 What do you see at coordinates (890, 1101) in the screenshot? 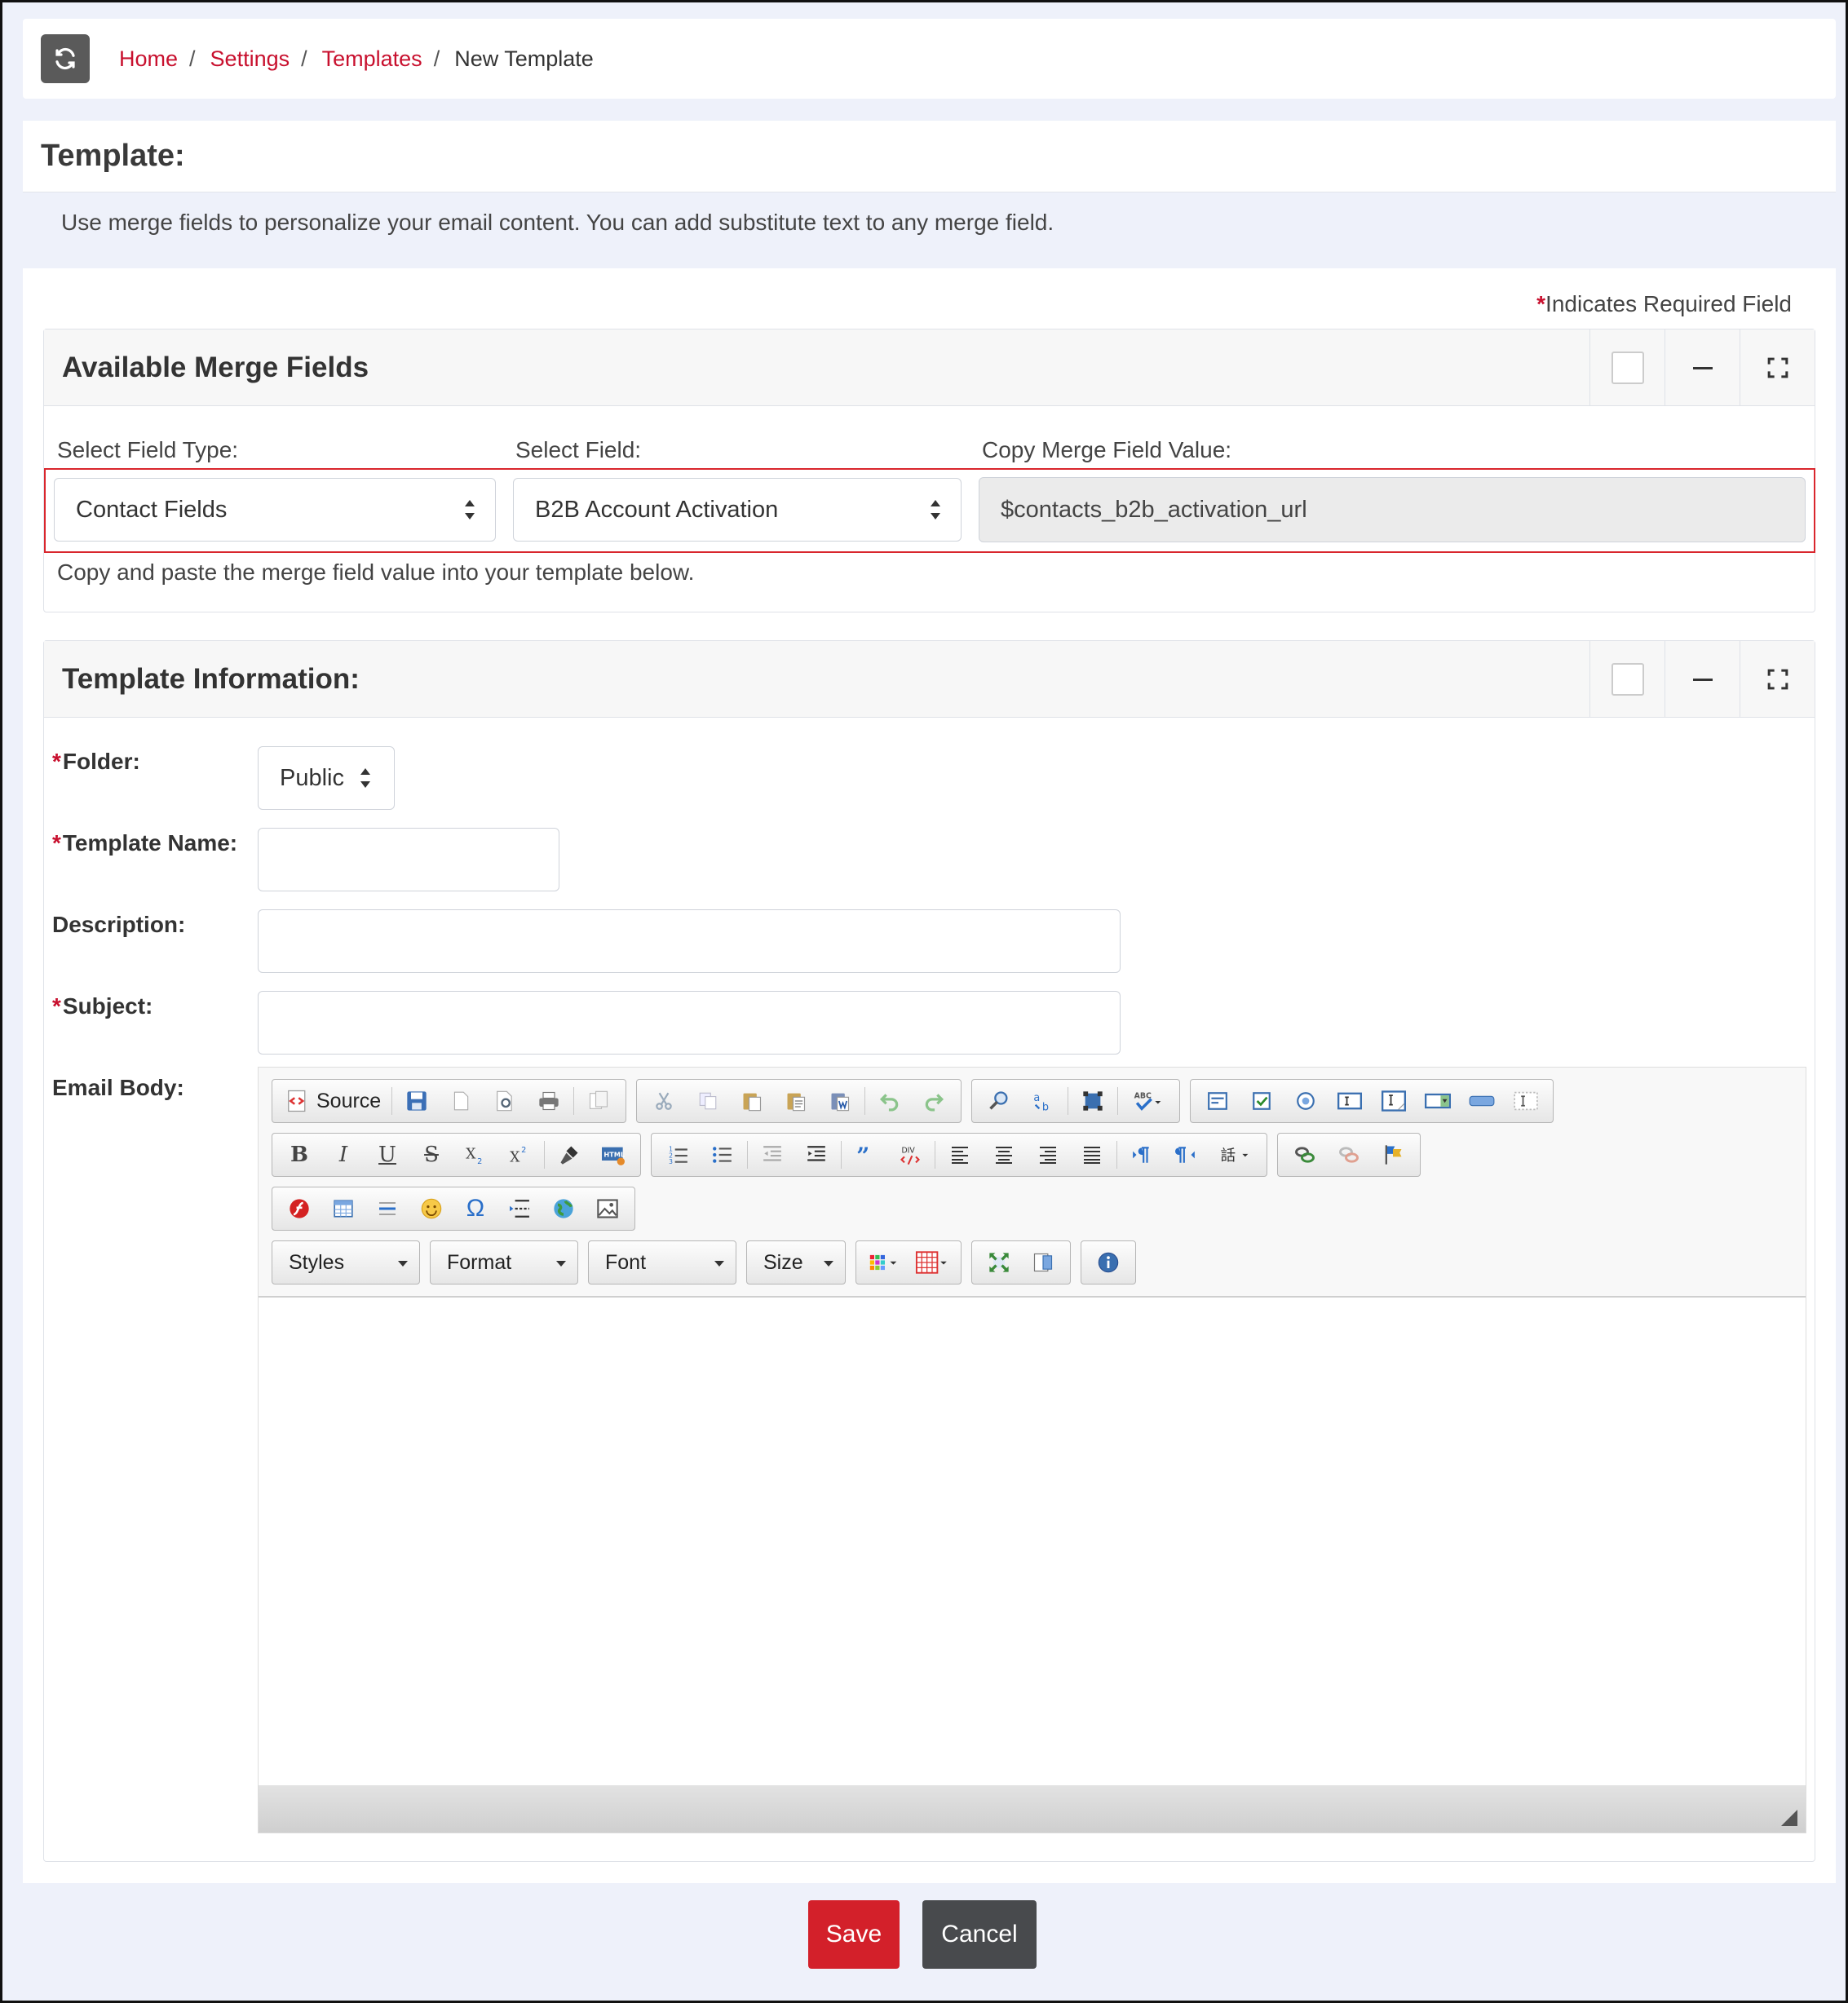
I see `undo-button` at bounding box center [890, 1101].